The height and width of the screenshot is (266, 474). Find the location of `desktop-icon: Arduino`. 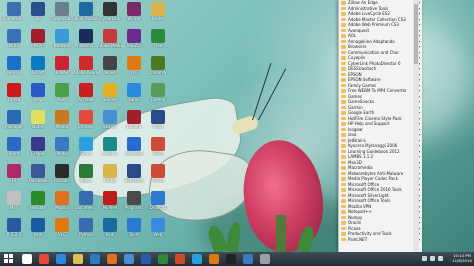

desktop-icon: Arduino is located at coordinates (110, 149).